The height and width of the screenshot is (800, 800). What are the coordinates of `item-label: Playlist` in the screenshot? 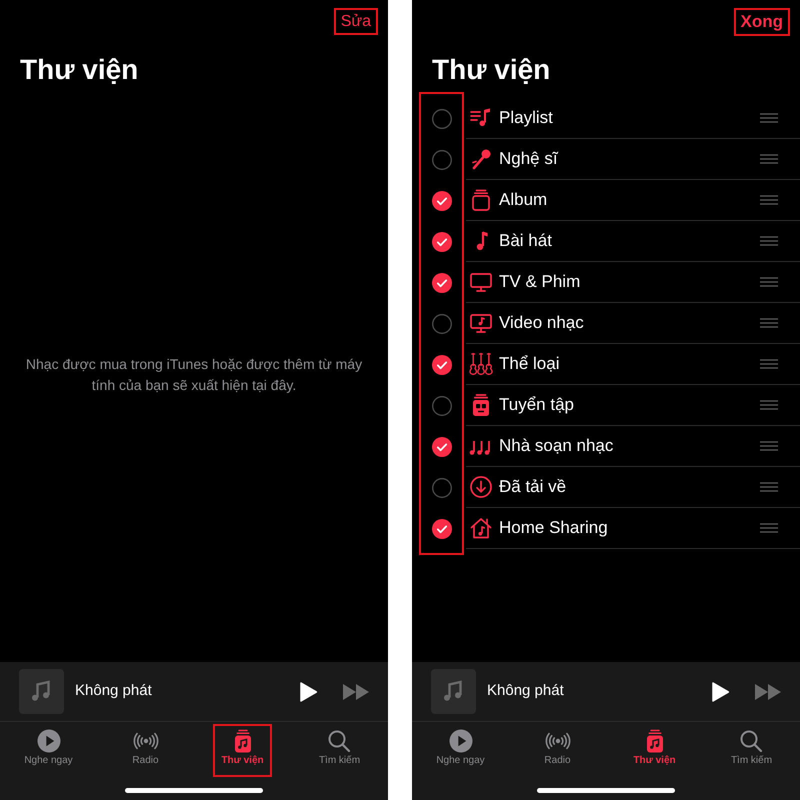 It's located at (526, 118).